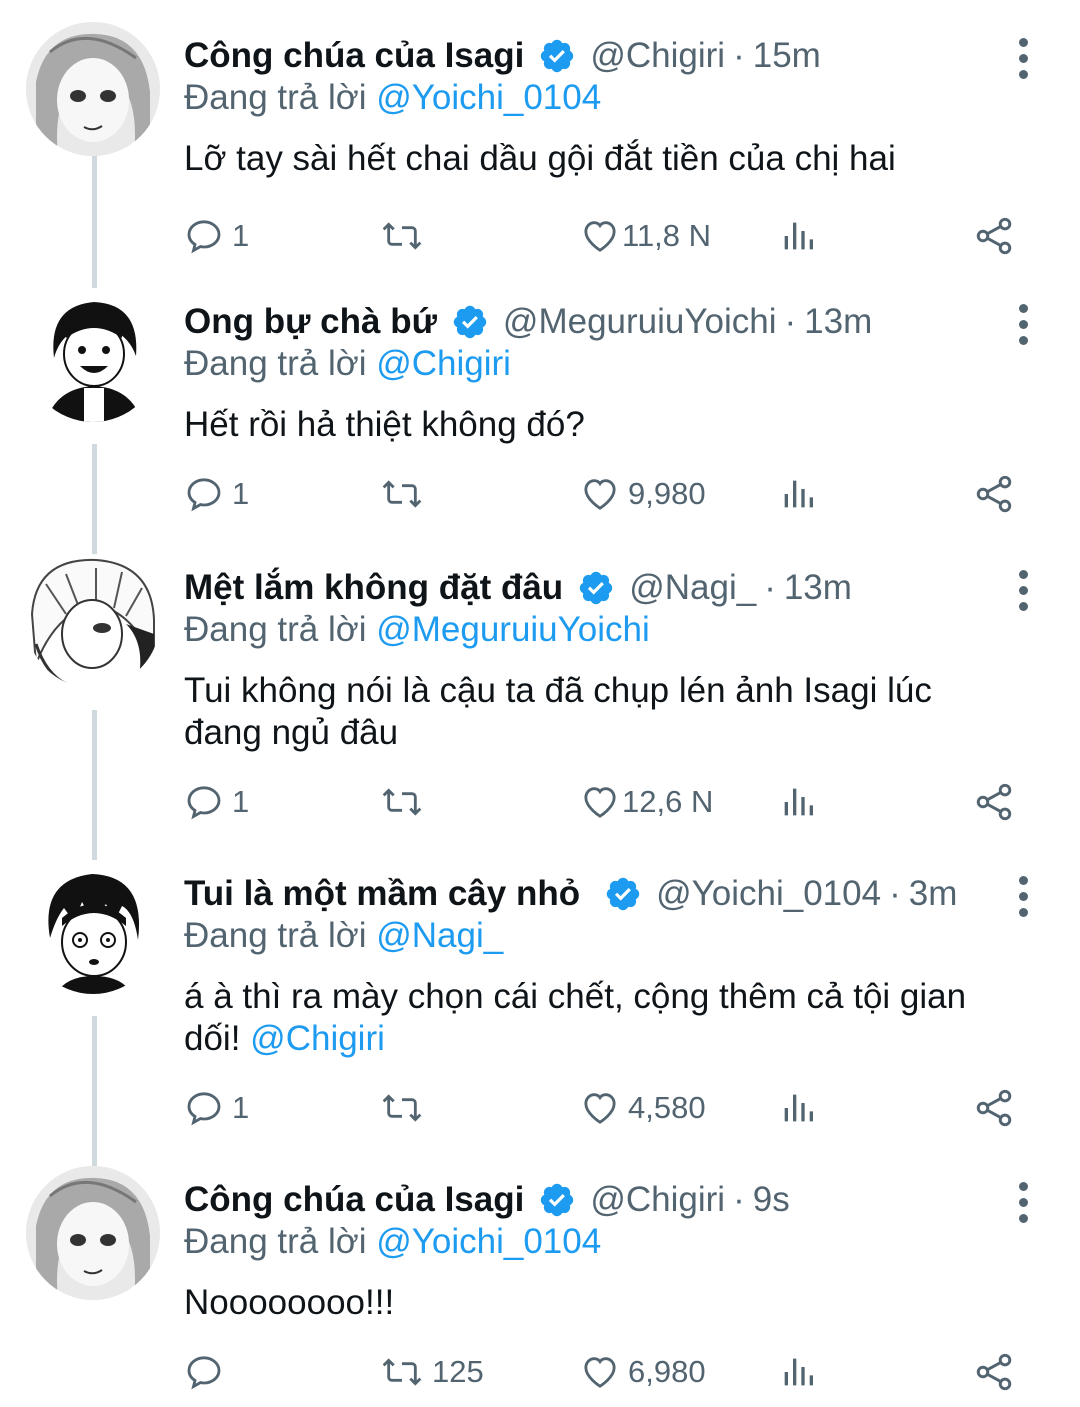 The height and width of the screenshot is (1407, 1080). I want to click on display-name: Ong bự chà bứ, so click(310, 322).